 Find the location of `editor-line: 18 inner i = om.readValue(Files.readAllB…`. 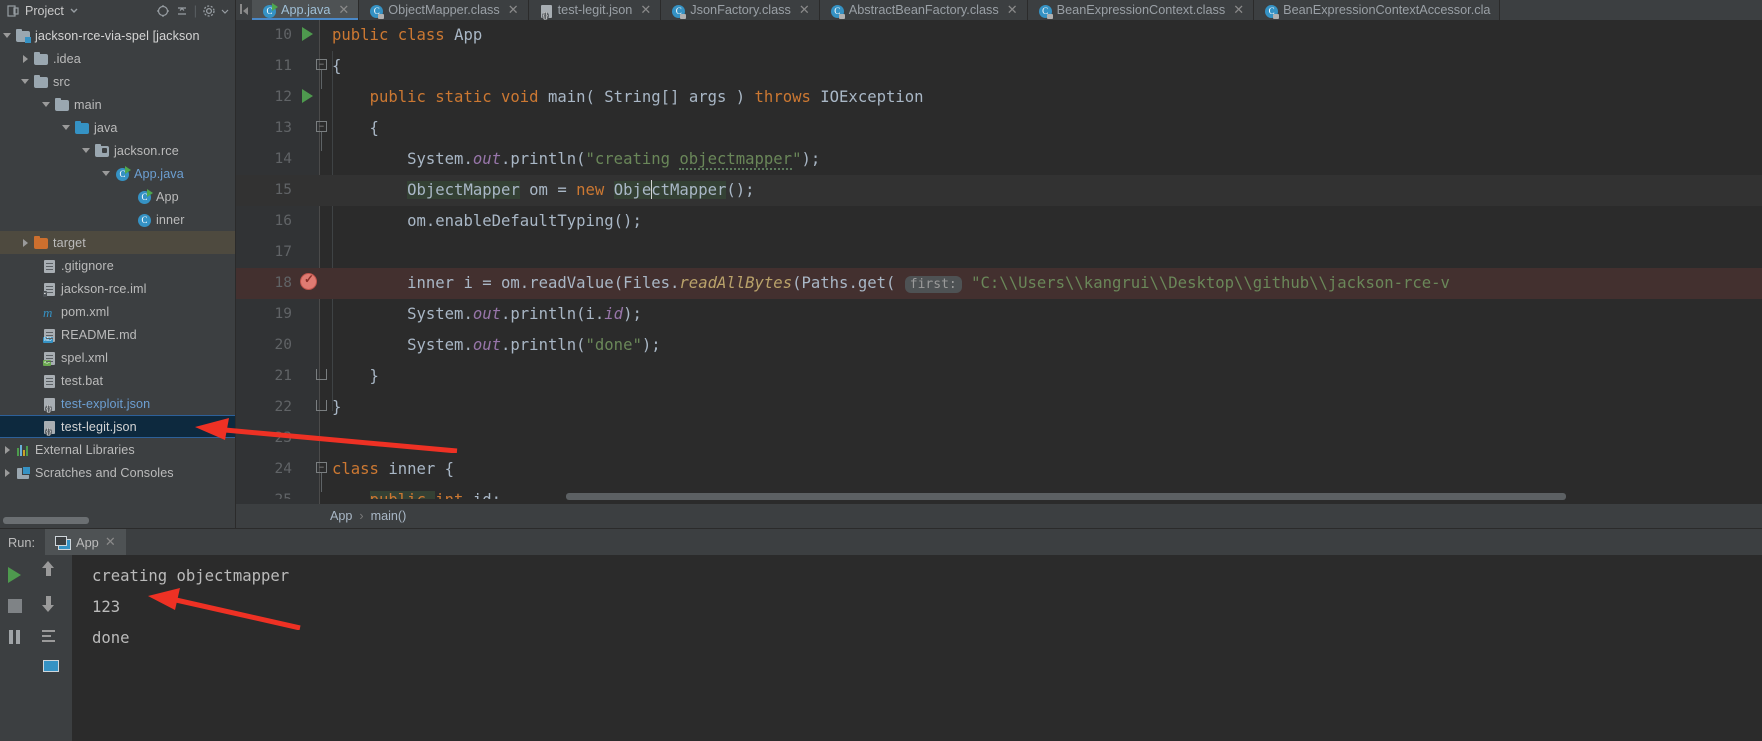

editor-line: 18 inner i = om.readValue(Files.readAllB… is located at coordinates (999, 283).